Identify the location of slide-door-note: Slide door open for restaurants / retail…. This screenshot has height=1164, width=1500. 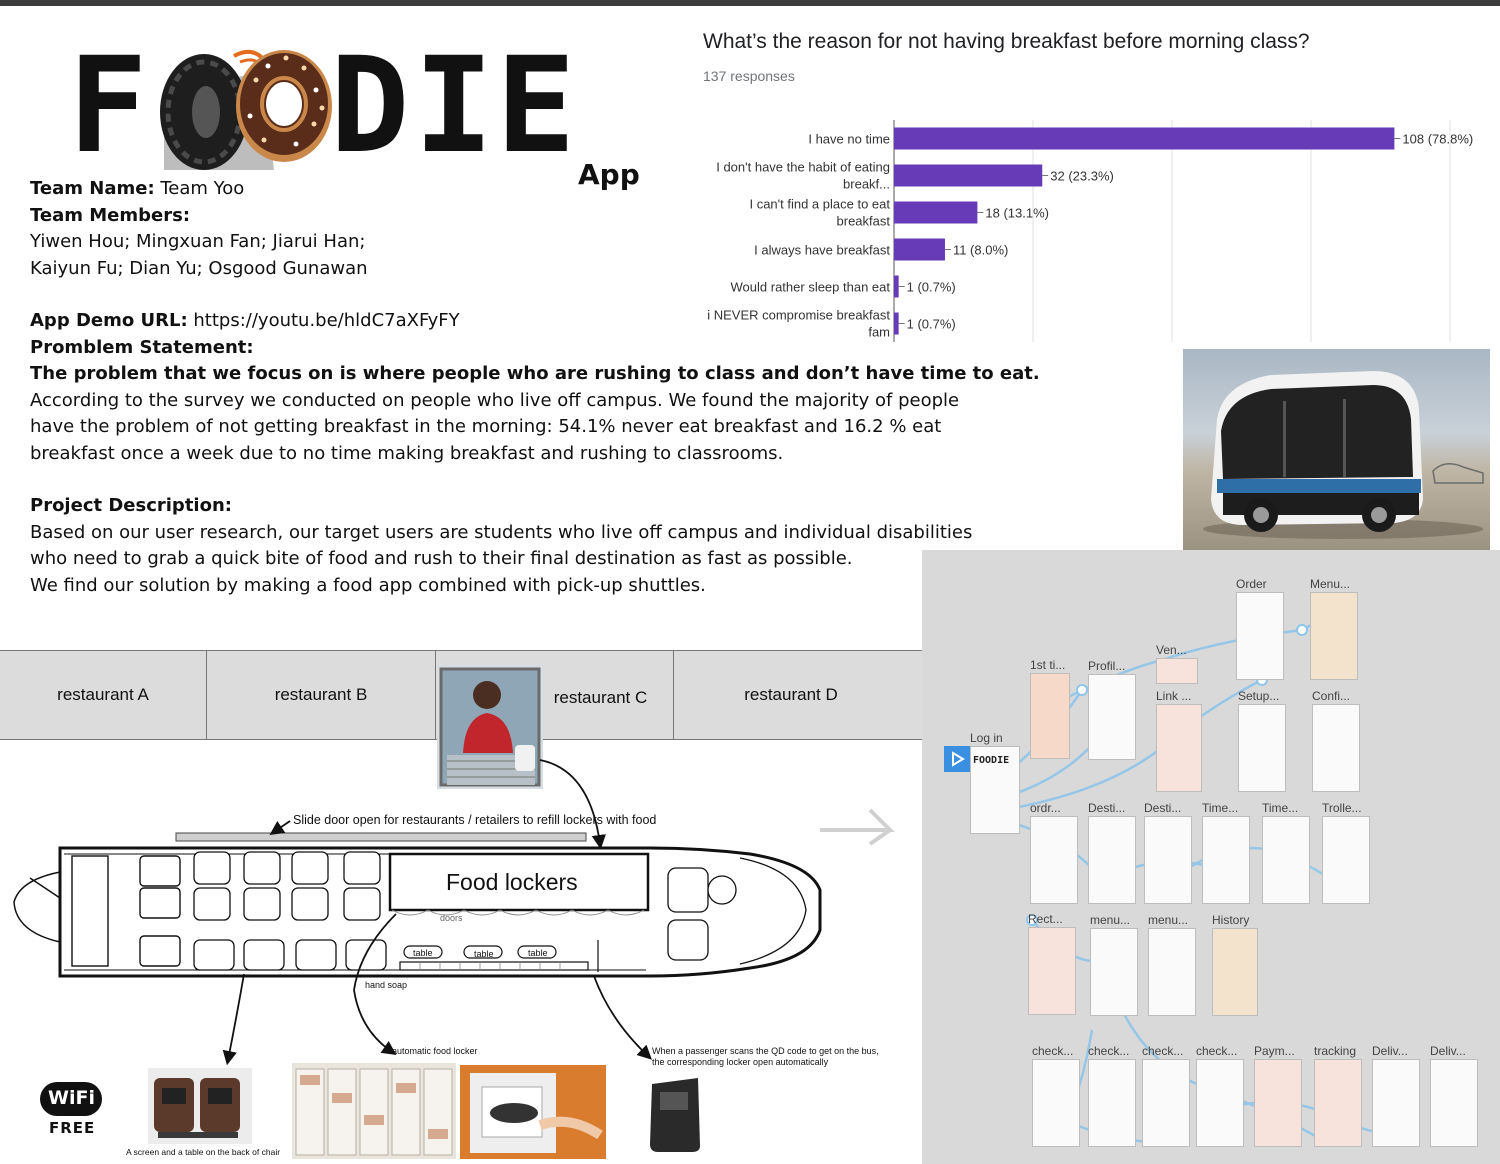
(475, 820).